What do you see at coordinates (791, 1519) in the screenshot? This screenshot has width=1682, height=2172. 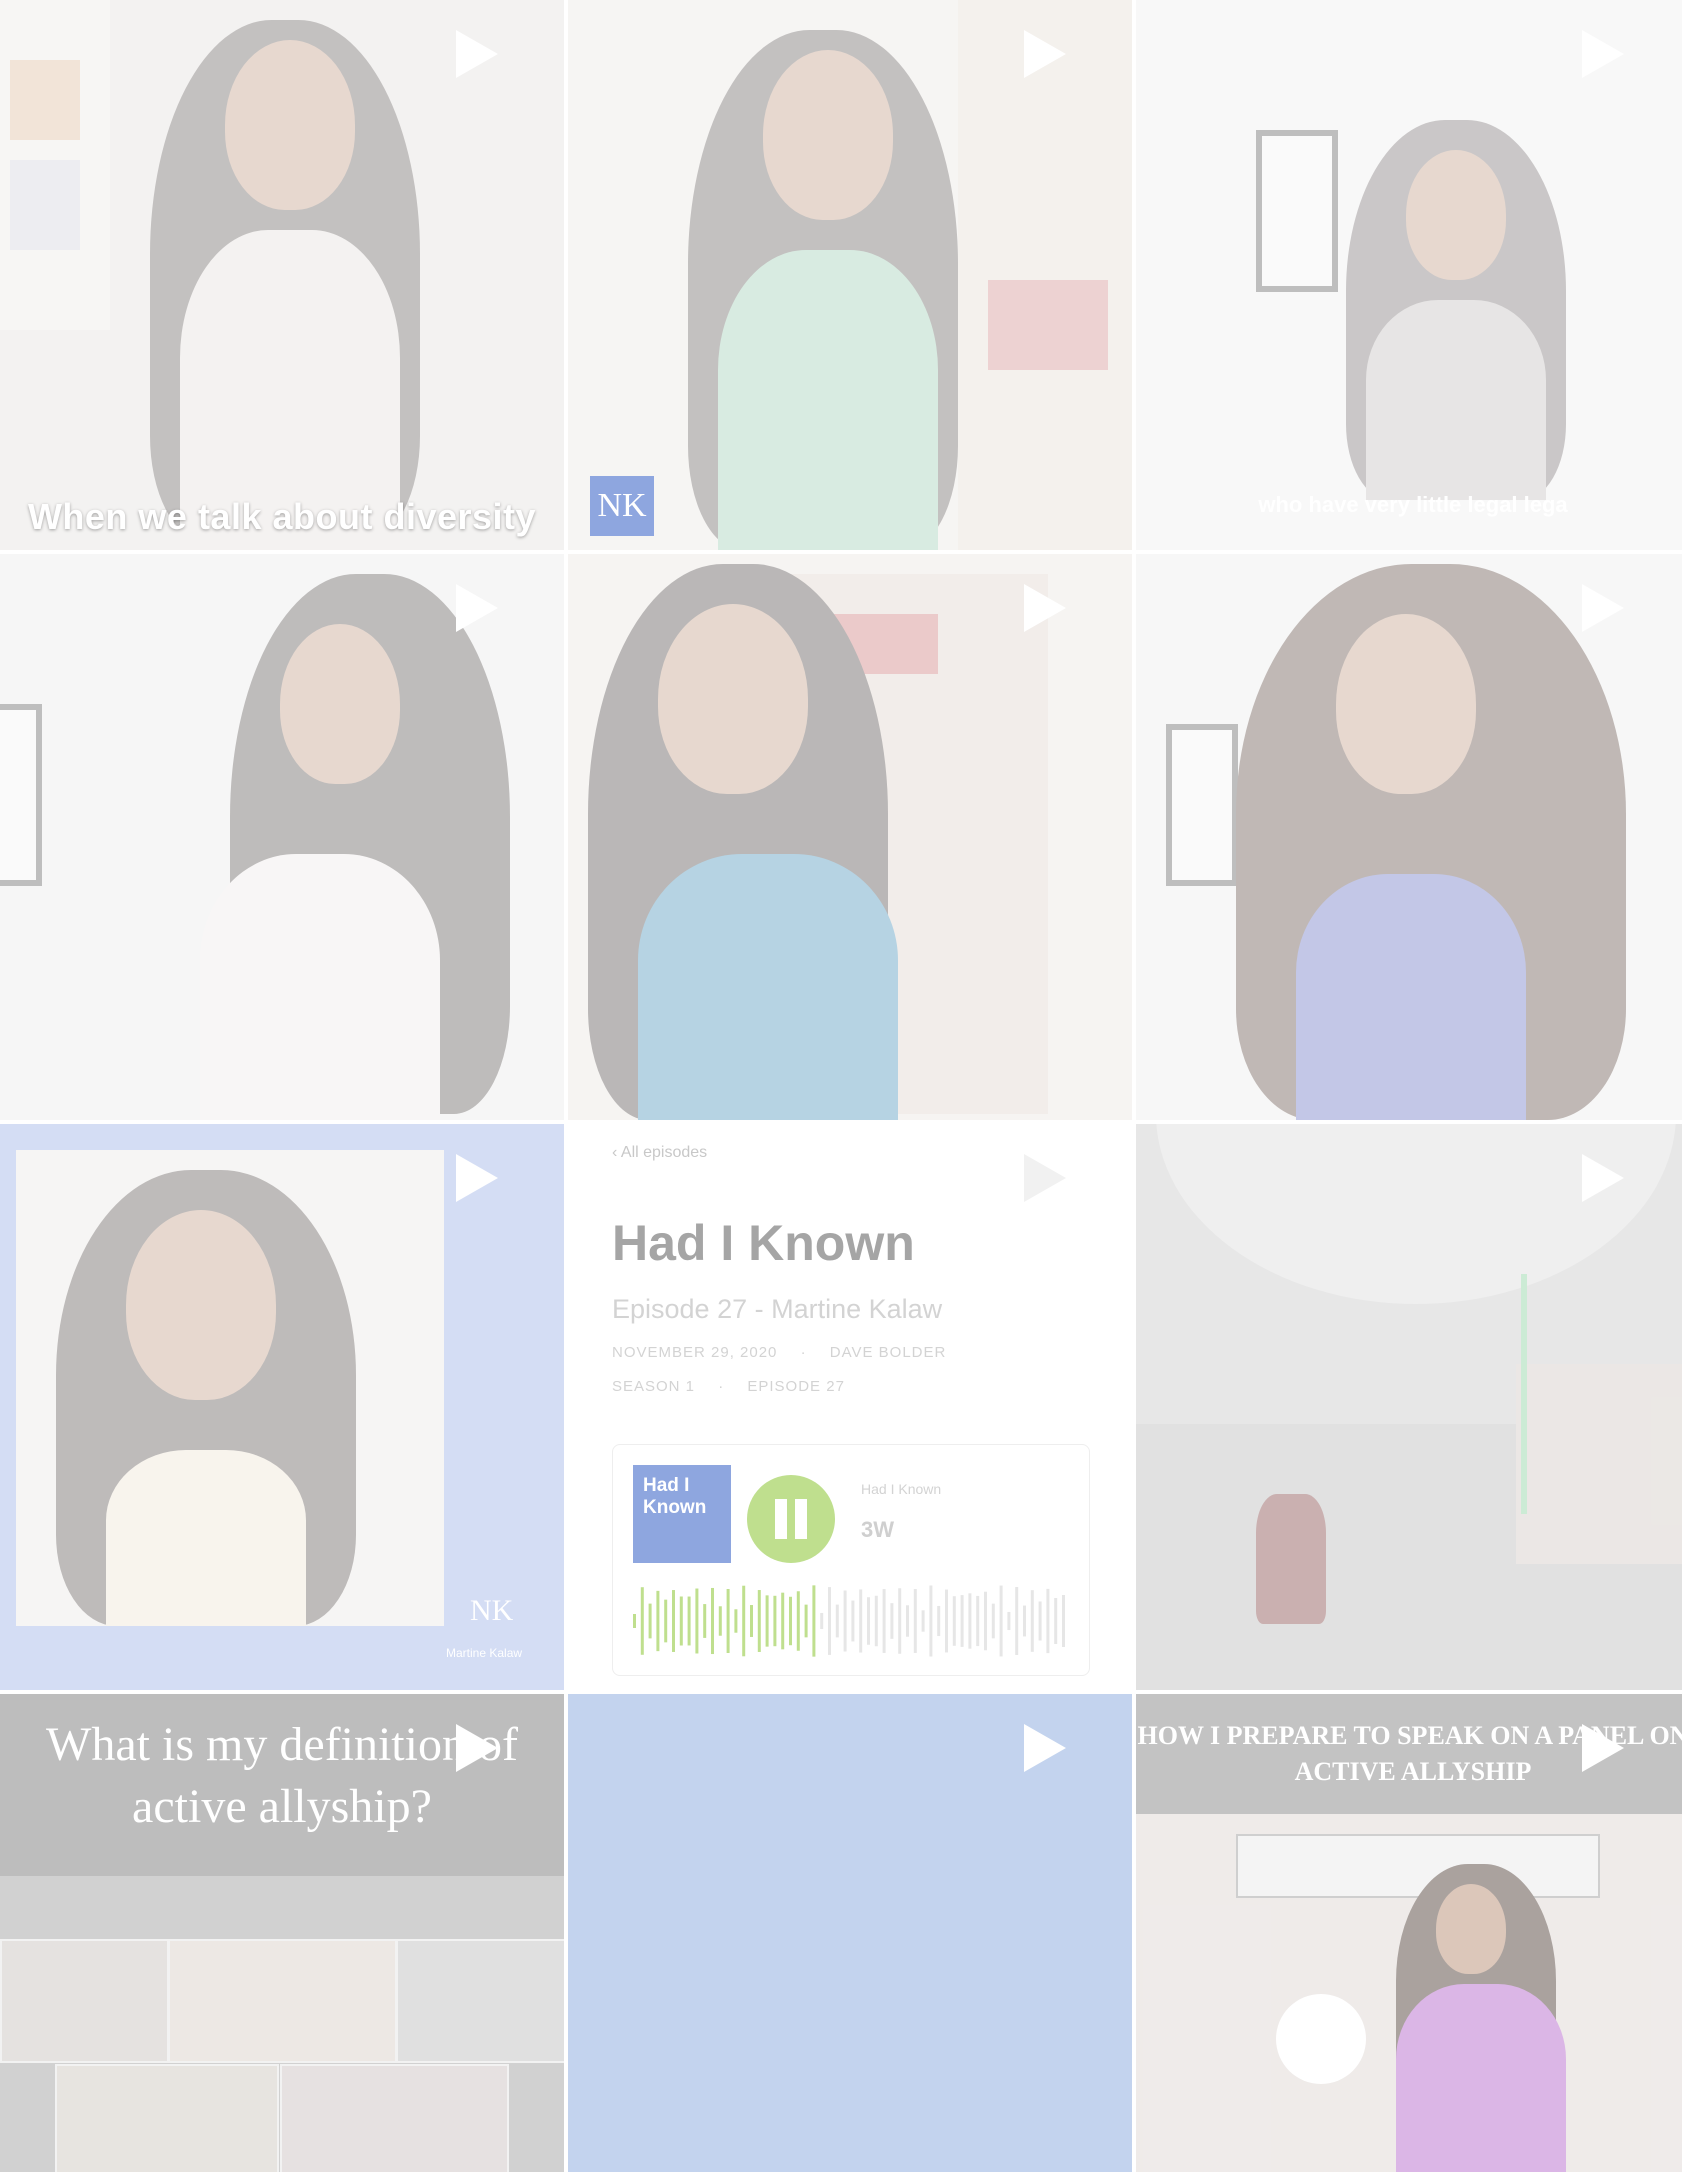 I see `pause-icon` at bounding box center [791, 1519].